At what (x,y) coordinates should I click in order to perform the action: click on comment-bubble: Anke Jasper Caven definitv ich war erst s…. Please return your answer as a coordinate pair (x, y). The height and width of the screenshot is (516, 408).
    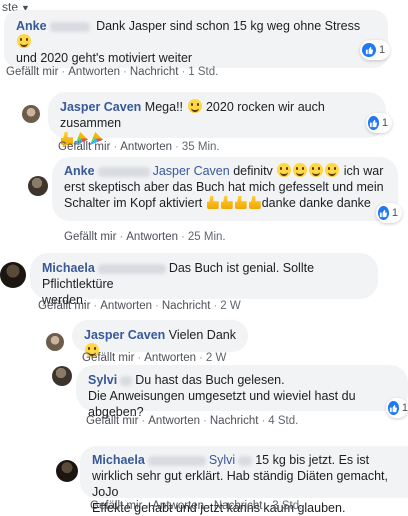
    Looking at the image, I should click on (225, 189).